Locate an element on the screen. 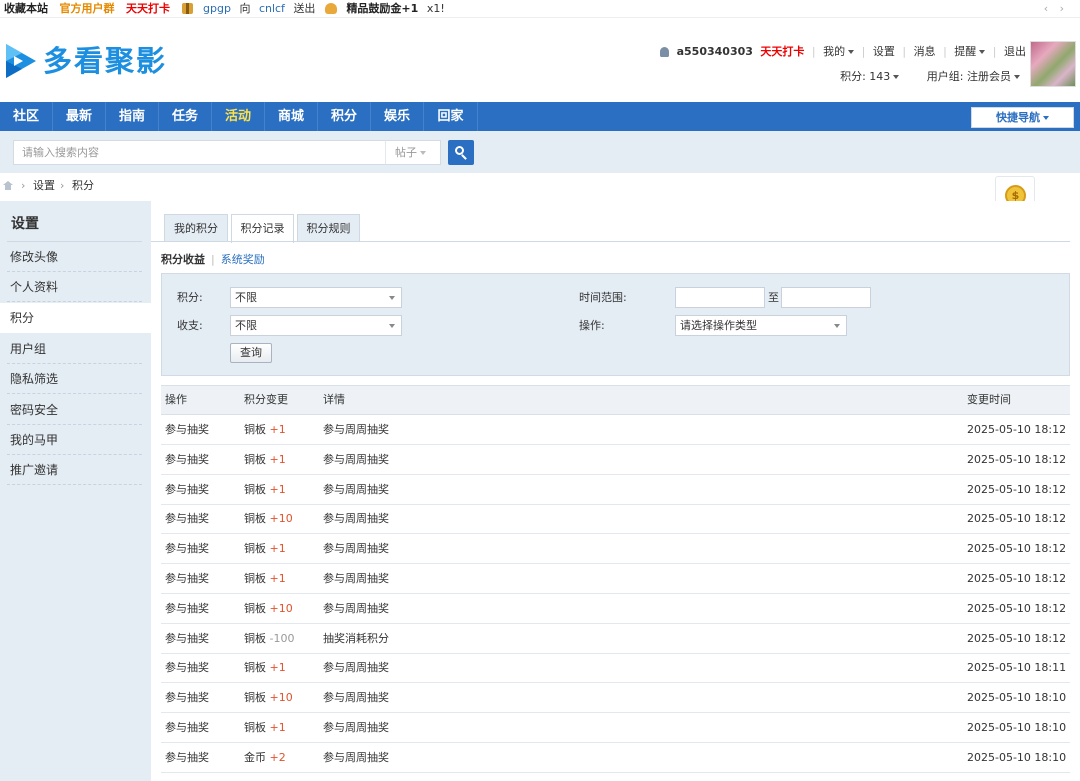  user-stats: 积分: 143 用户组: 注册会员 is located at coordinates (930, 77).